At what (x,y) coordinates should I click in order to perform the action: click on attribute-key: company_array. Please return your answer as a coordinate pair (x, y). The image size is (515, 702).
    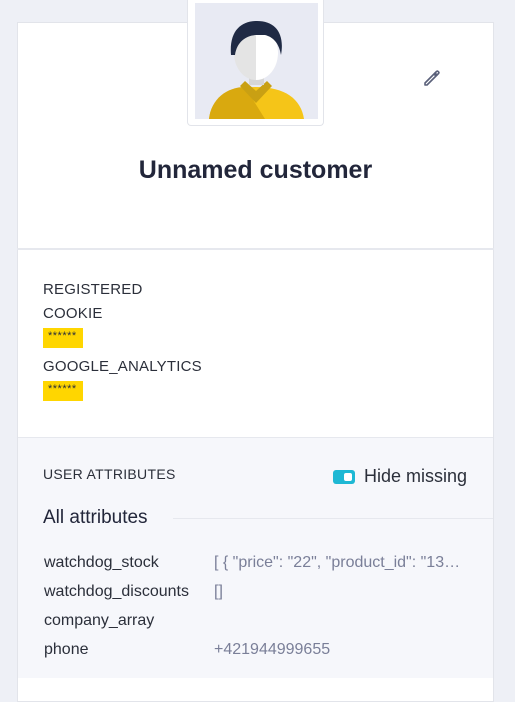
    Looking at the image, I should click on (99, 620).